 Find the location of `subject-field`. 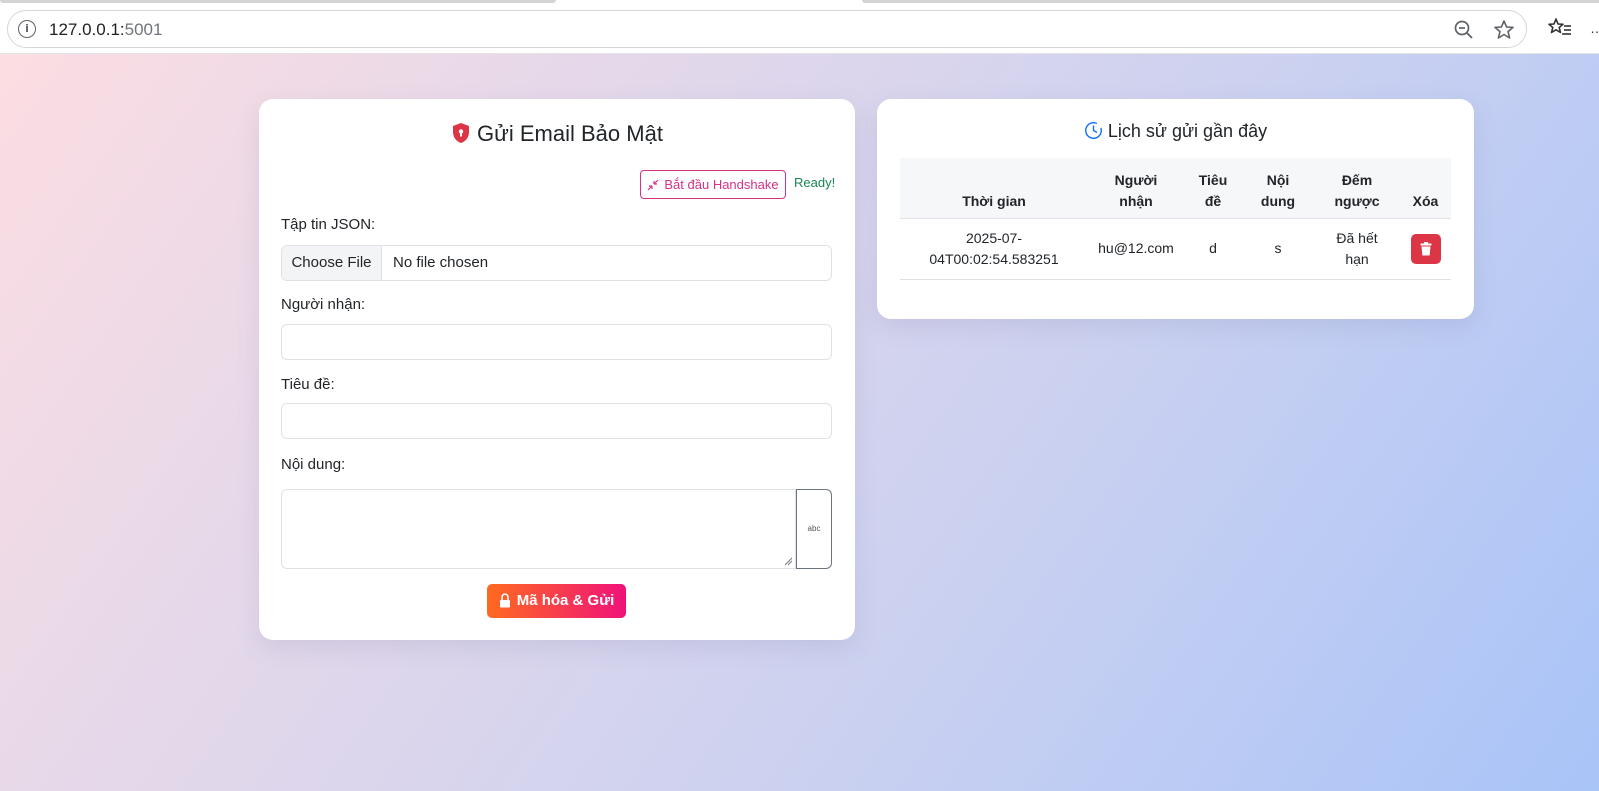

subject-field is located at coordinates (556, 421).